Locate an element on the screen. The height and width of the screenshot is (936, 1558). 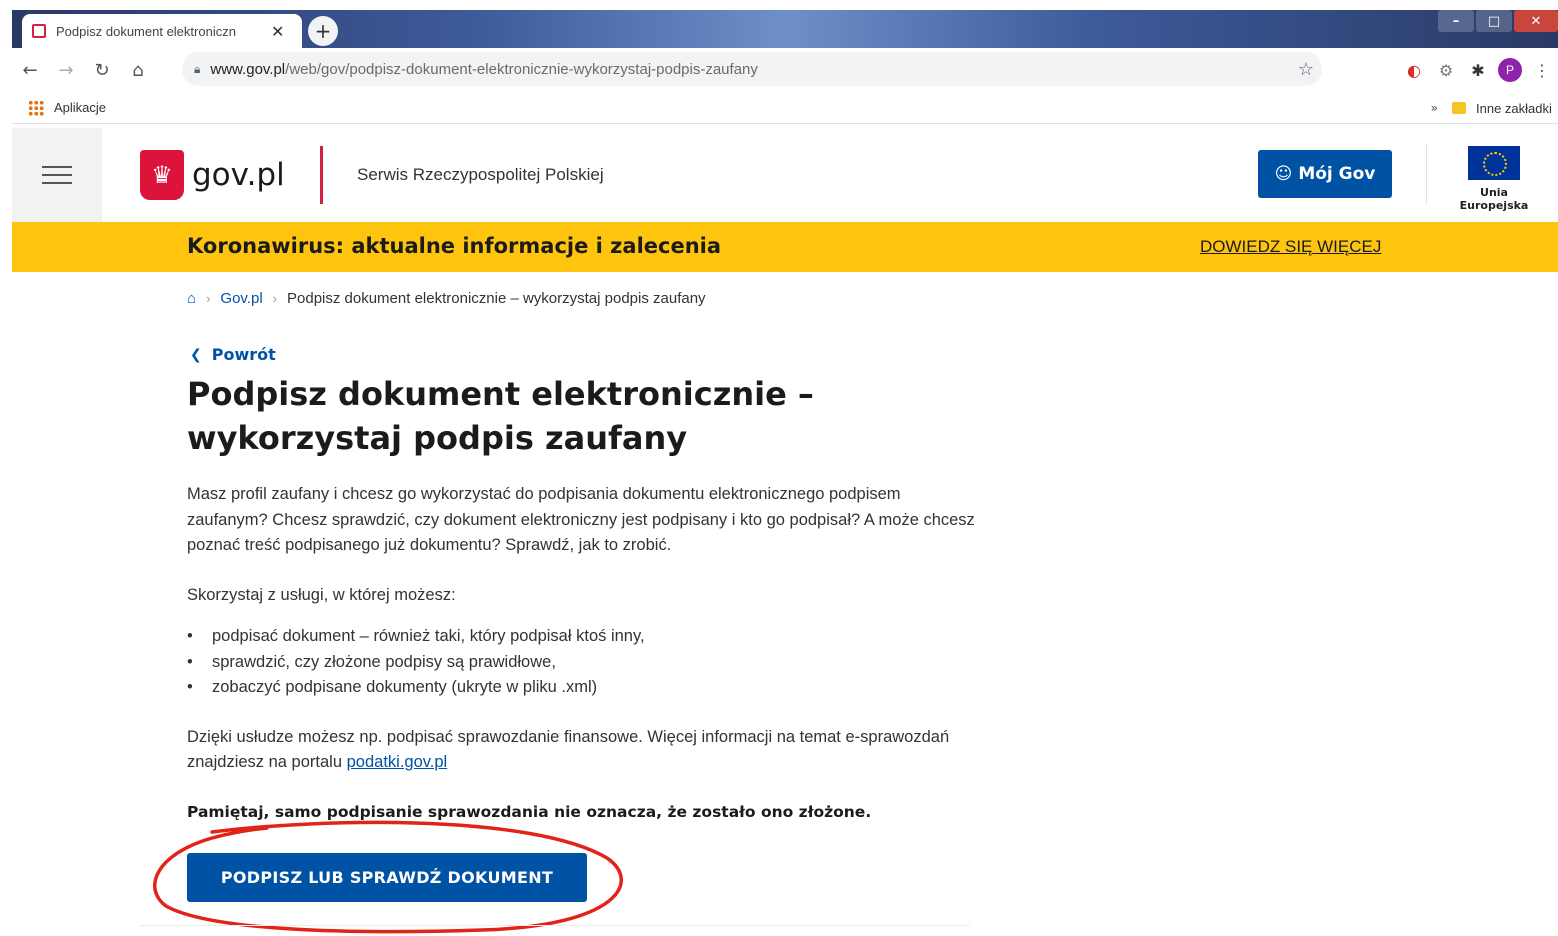
gov-favicon-icon is located at coordinates (39, 31).